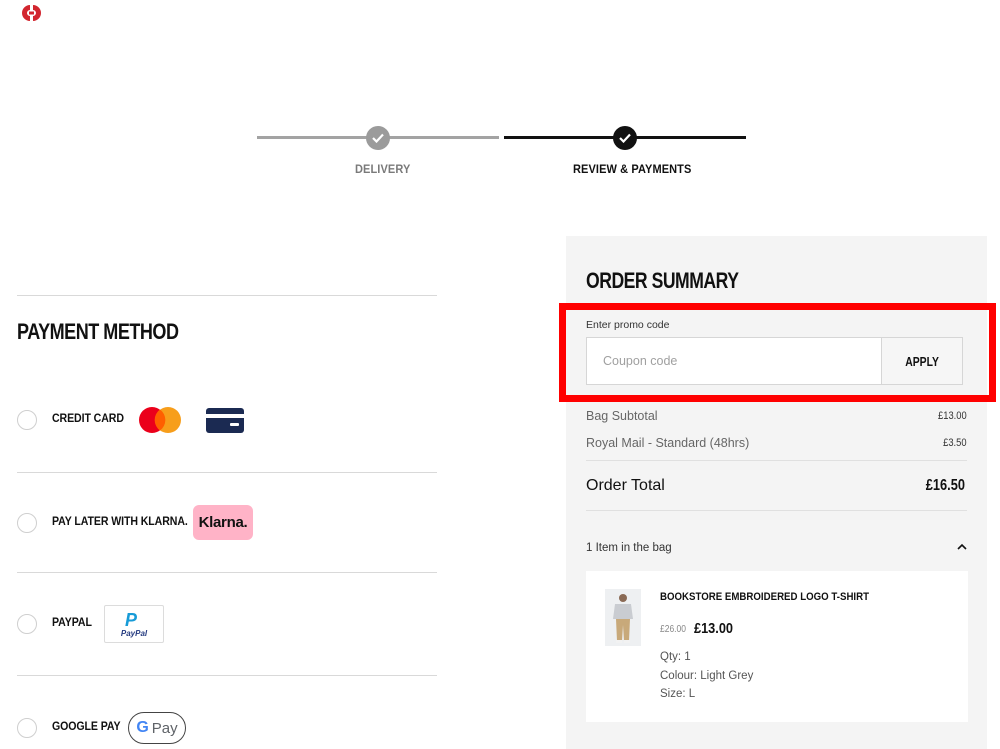 The image size is (1000, 749). I want to click on promo-code-highlight, so click(777, 352).